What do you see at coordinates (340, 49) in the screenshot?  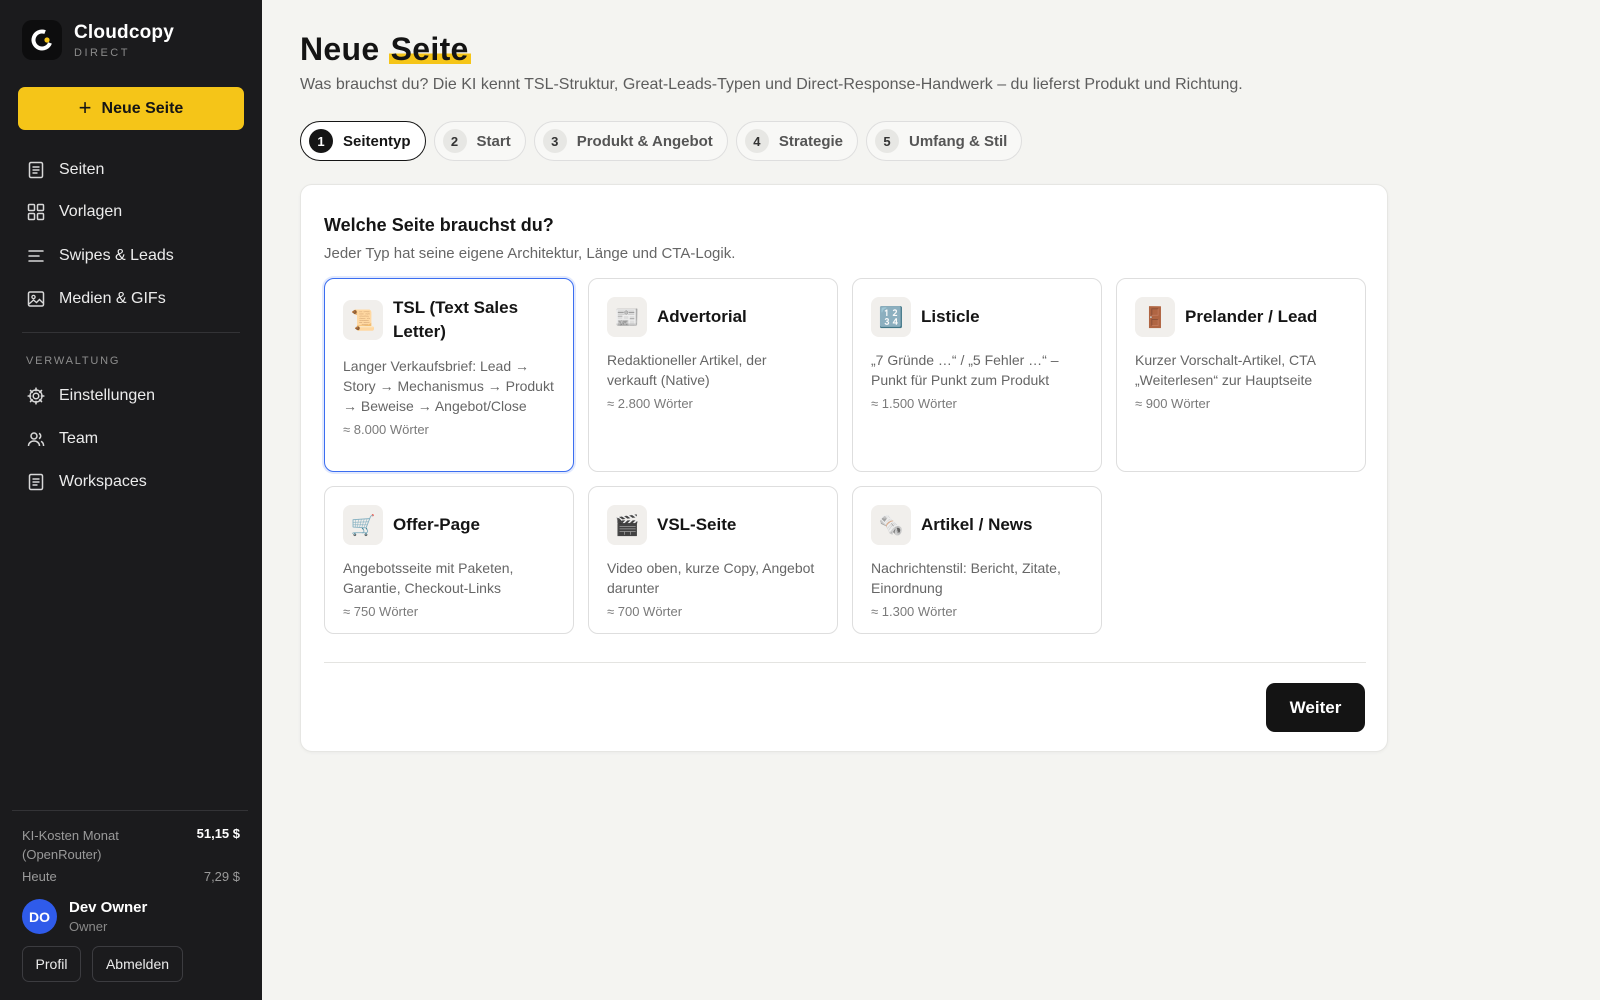 I see `page-title-part1: Neue` at bounding box center [340, 49].